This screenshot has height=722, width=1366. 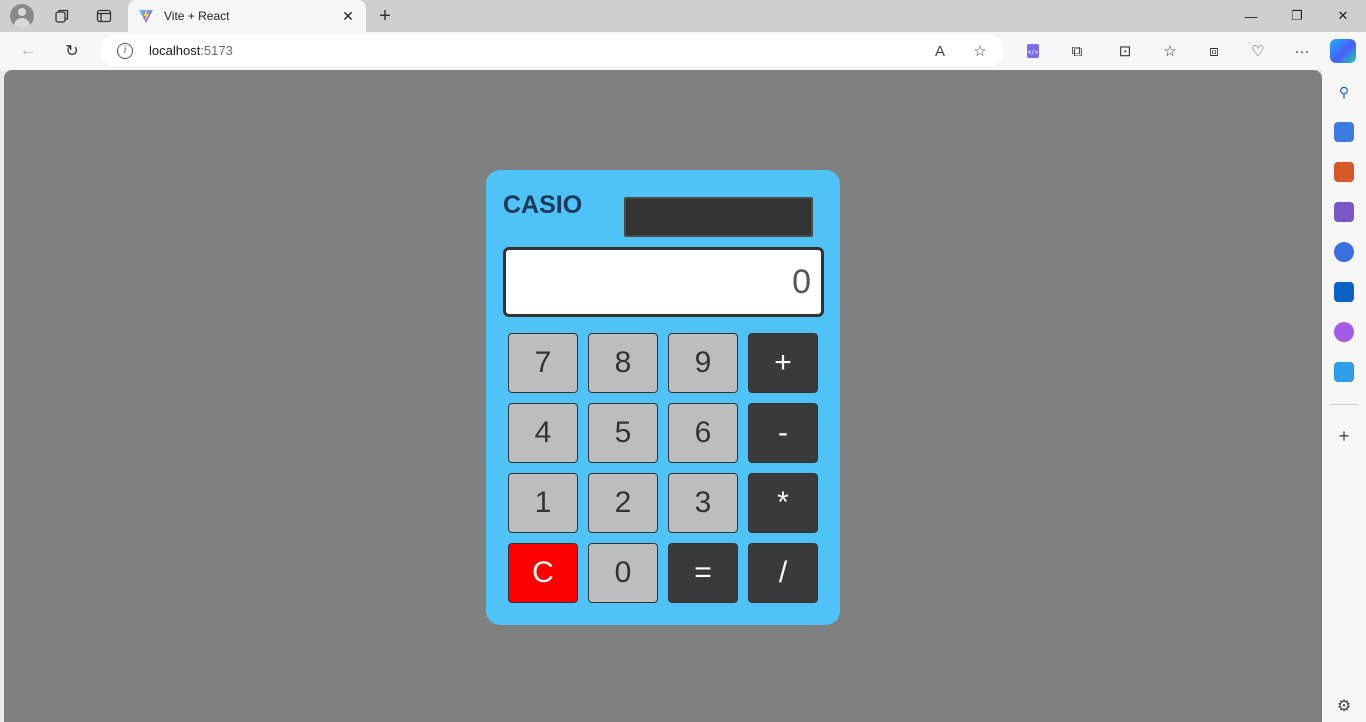 I want to click on send-icon, so click(x=1344, y=372).